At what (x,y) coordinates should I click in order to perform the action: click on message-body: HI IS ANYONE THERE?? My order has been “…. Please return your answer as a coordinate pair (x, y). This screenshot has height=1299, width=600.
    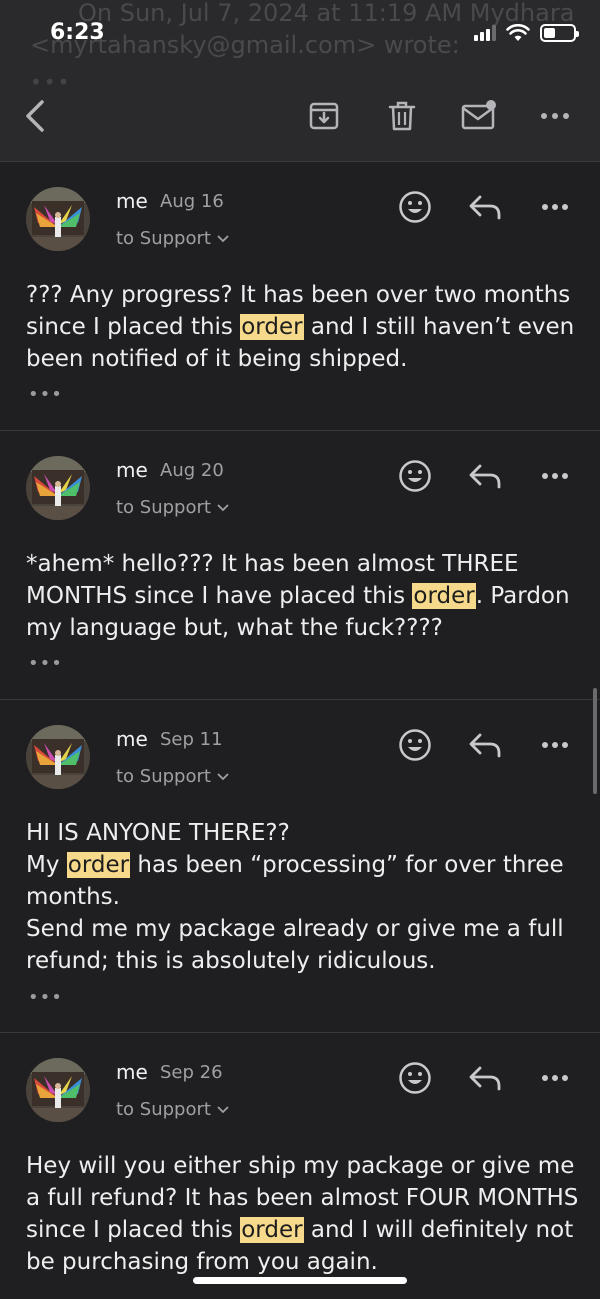
    Looking at the image, I should click on (306, 897).